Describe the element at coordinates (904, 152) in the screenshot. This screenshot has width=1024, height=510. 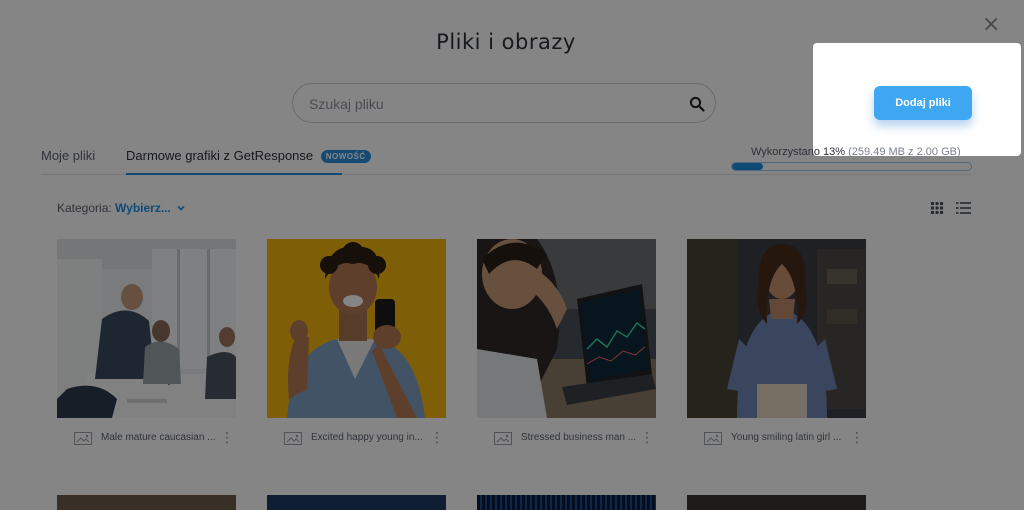
I see `usage-detail: (259.49 MB z 2.00 GB)` at that location.